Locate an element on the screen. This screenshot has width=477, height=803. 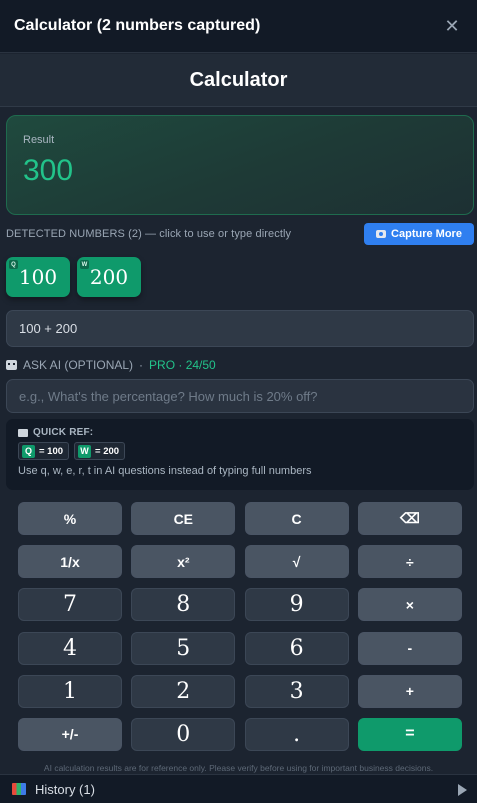
calculator-header: Calculator is located at coordinates (238, 80).